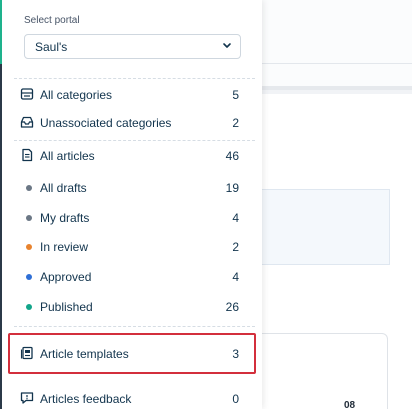 This screenshot has height=409, width=412. Describe the element at coordinates (132, 46) in the screenshot. I see `portal-select: Saul's` at that location.